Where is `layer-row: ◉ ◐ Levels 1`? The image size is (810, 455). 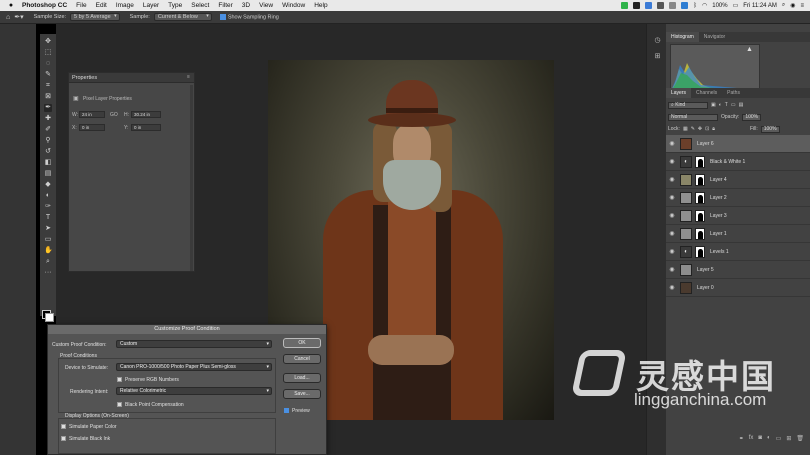 layer-row: ◉ ◐ Levels 1 is located at coordinates (738, 252).